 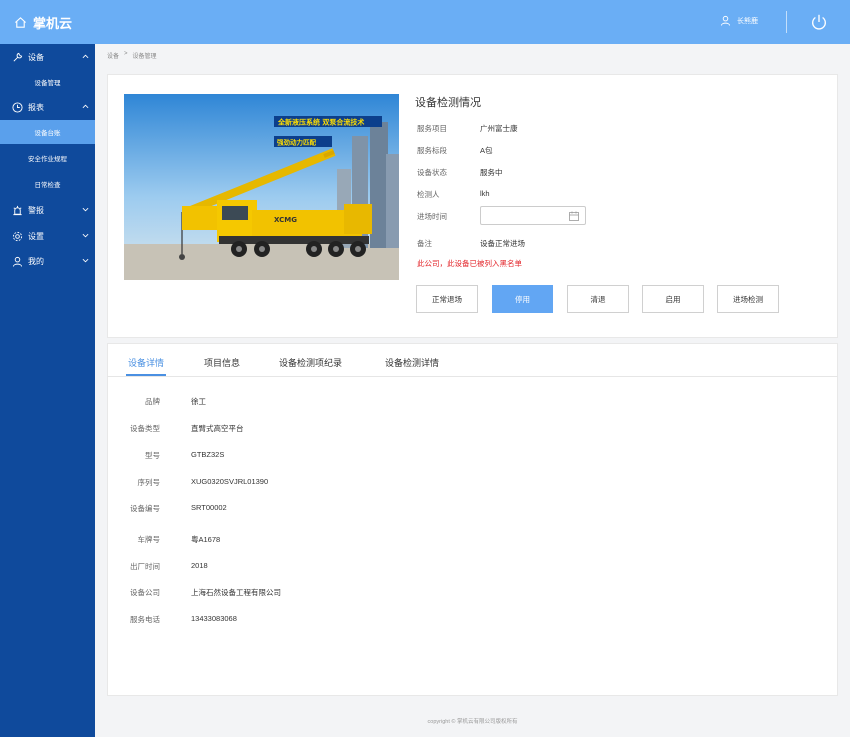 I want to click on nav-item-label: 设备管理, so click(x=47, y=83).